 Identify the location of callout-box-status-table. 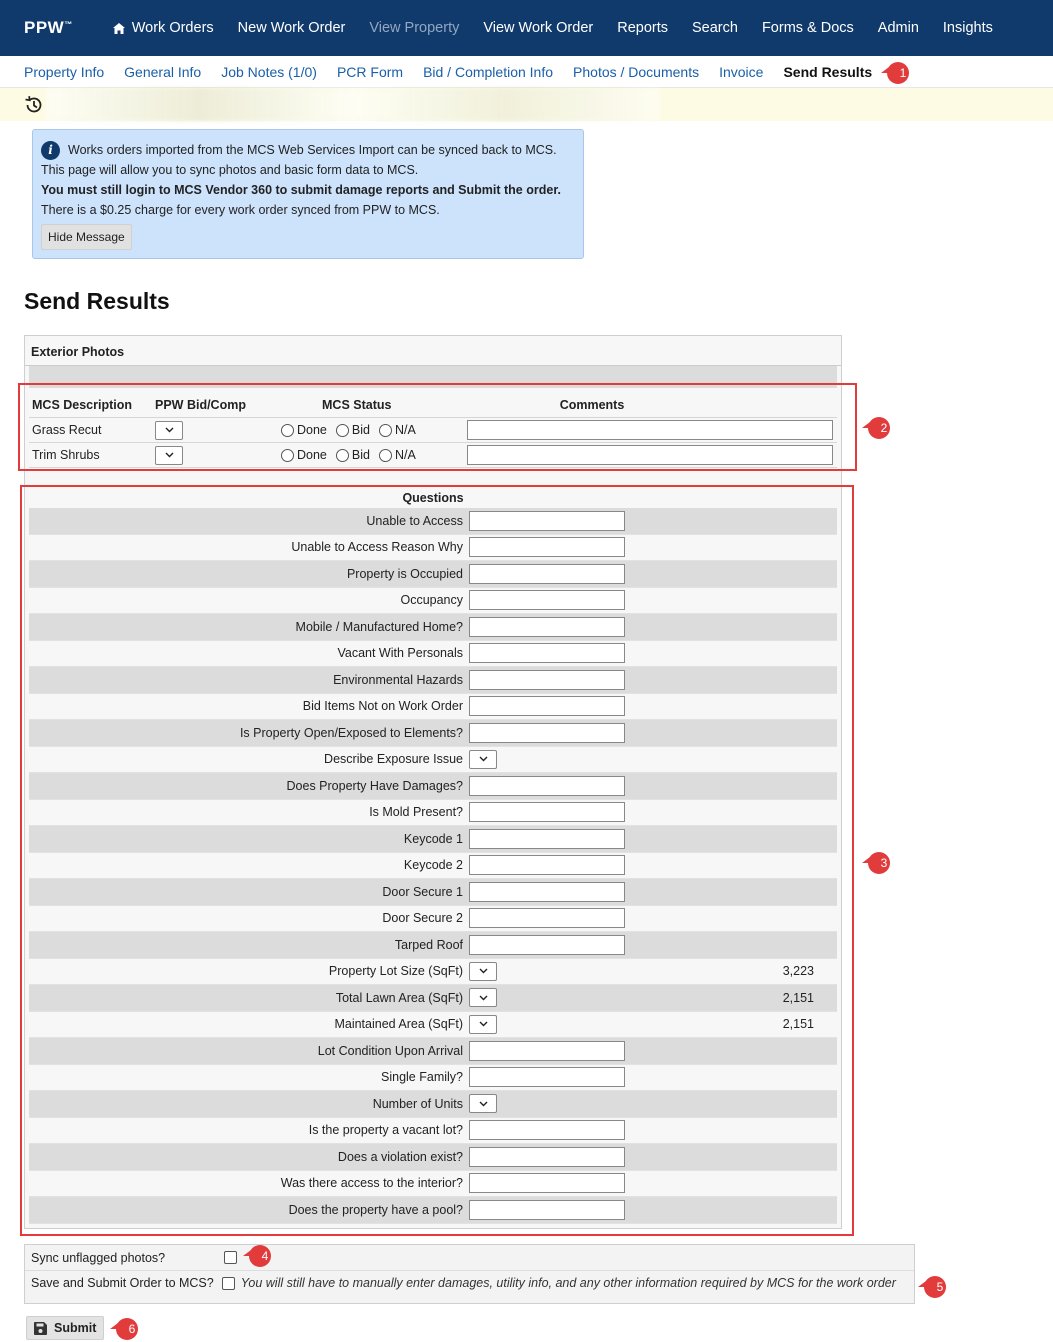
(437, 427).